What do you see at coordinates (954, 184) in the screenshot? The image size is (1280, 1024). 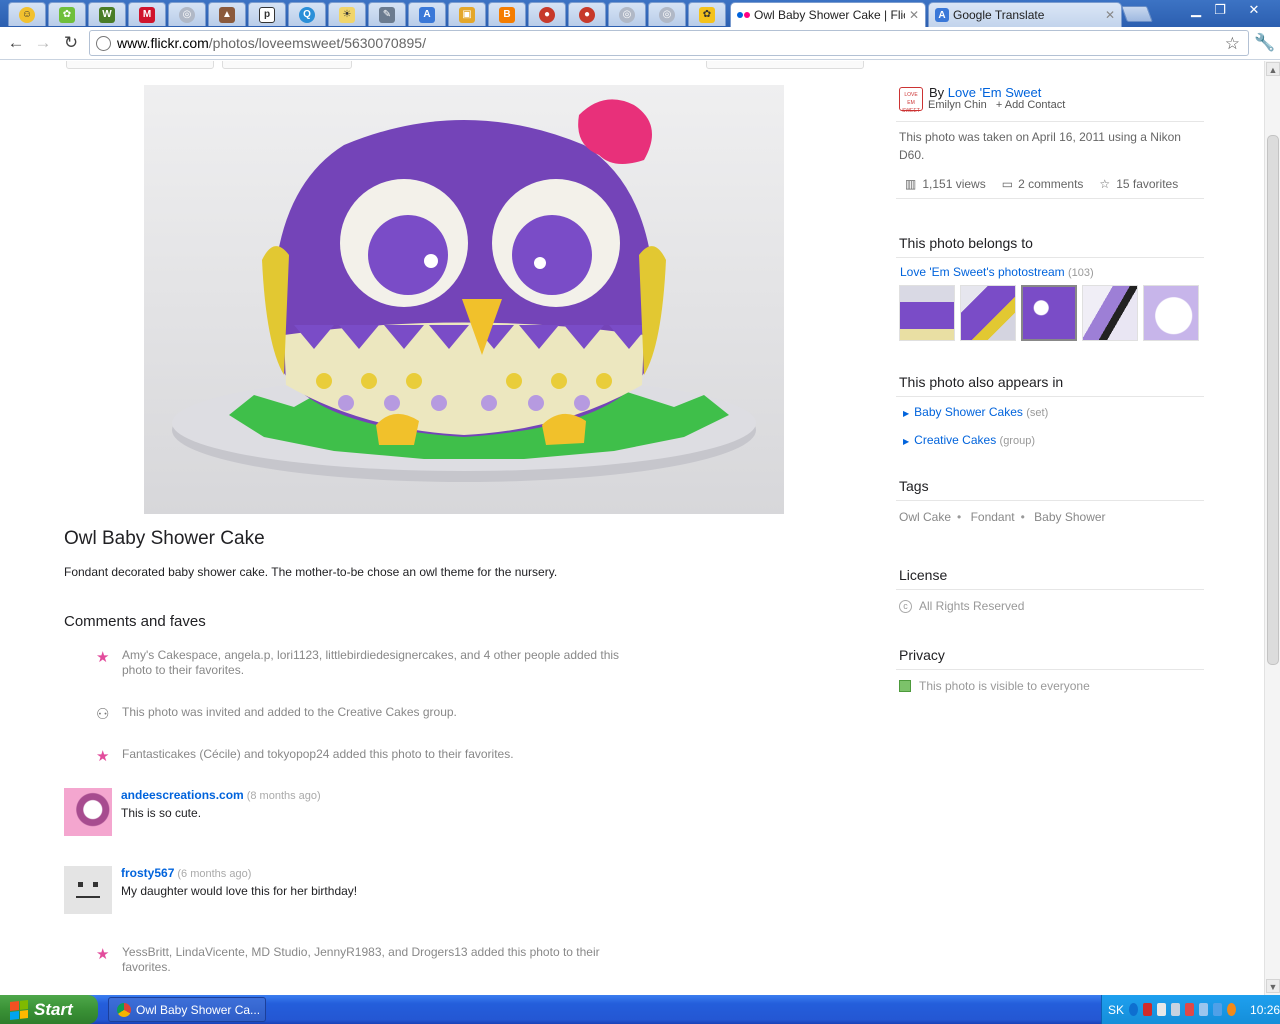 I see `views-count: 1,151 views` at bounding box center [954, 184].